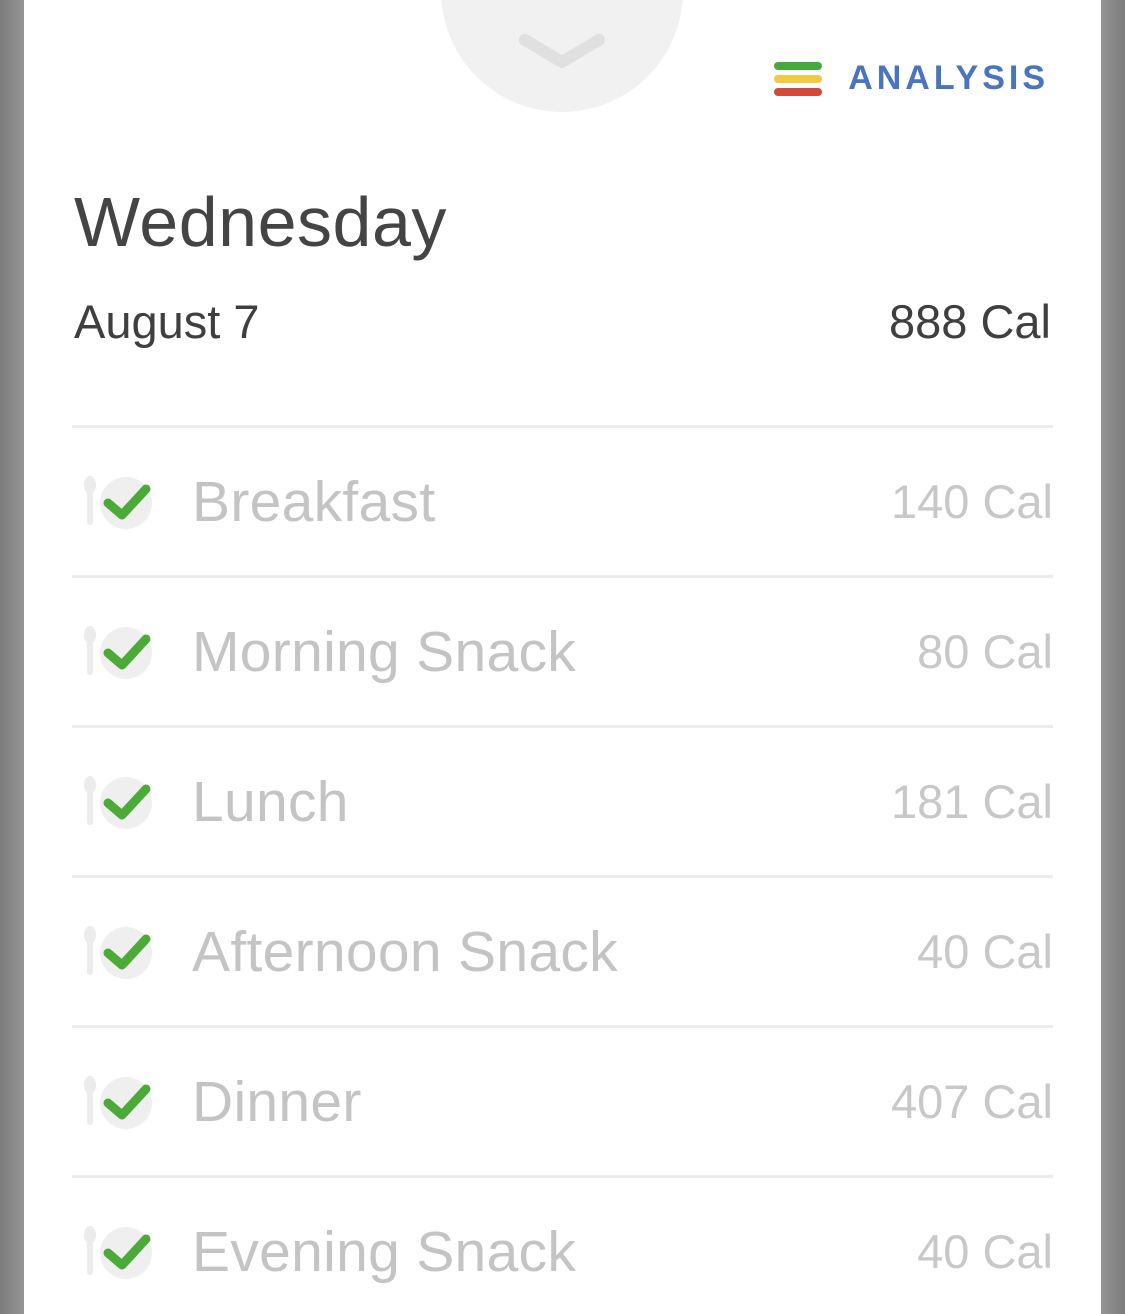 This screenshot has width=1125, height=1314. I want to click on day-title: Wednesday, so click(260, 222).